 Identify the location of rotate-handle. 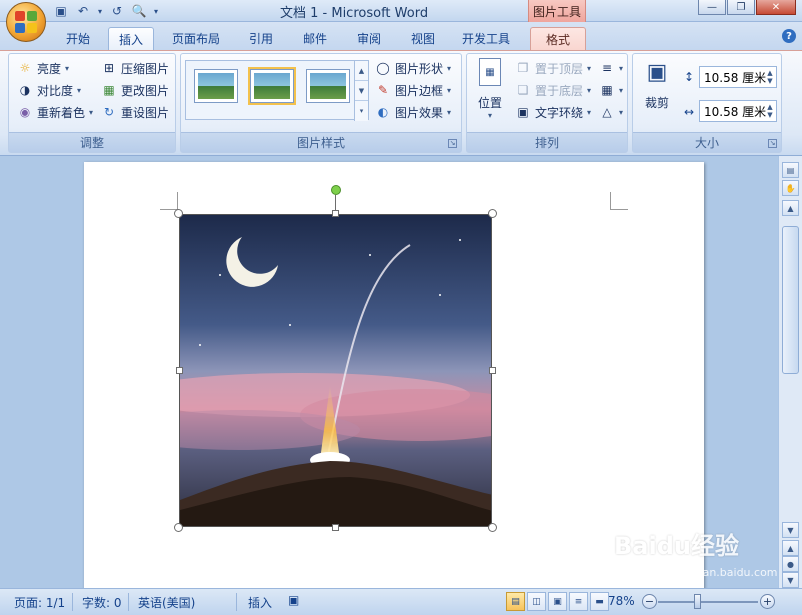
(336, 190).